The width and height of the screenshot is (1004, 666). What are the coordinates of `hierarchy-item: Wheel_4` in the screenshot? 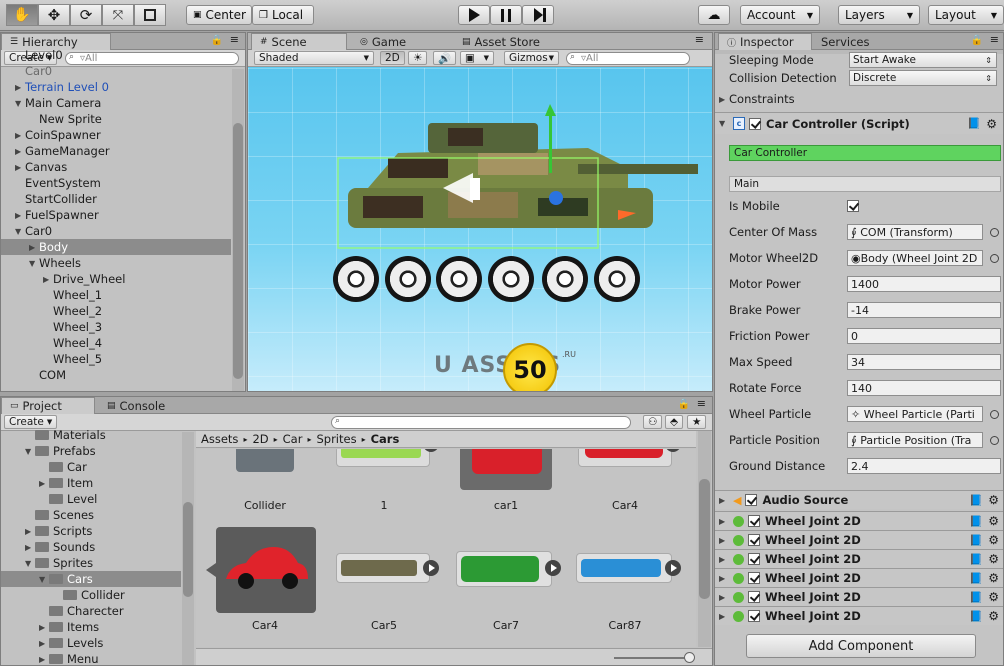 It's located at (116, 343).